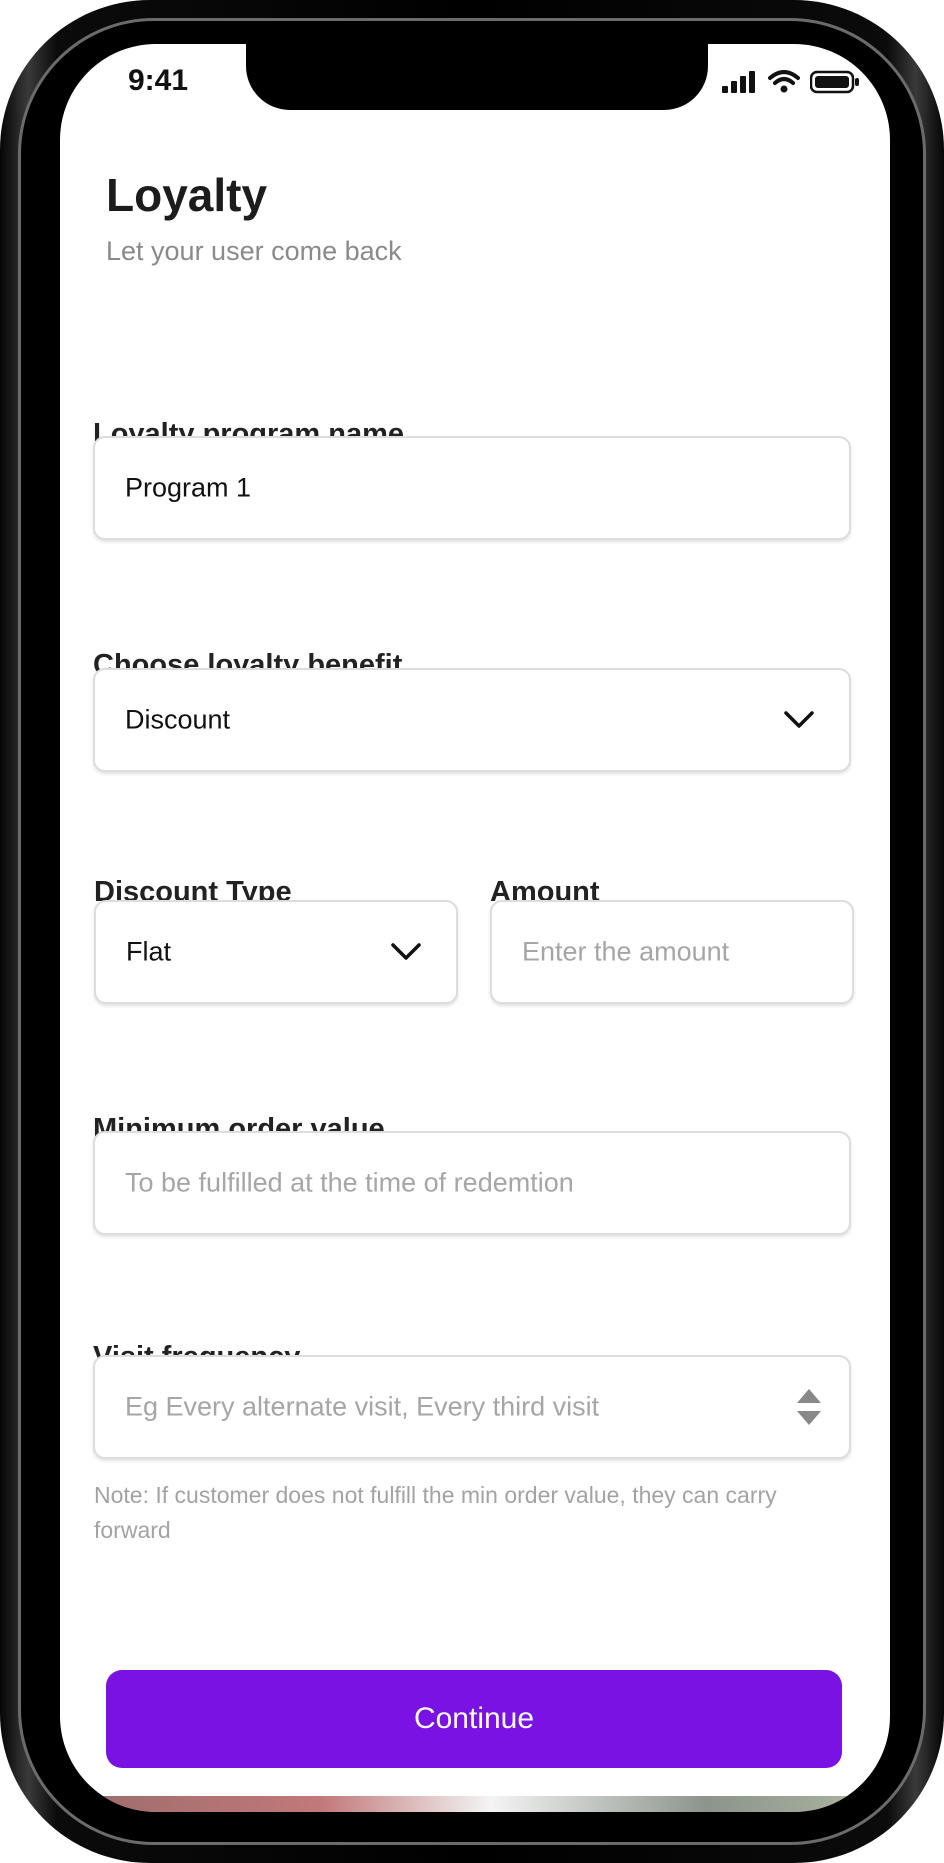 The image size is (944, 1863). I want to click on signal-icon, so click(738, 82).